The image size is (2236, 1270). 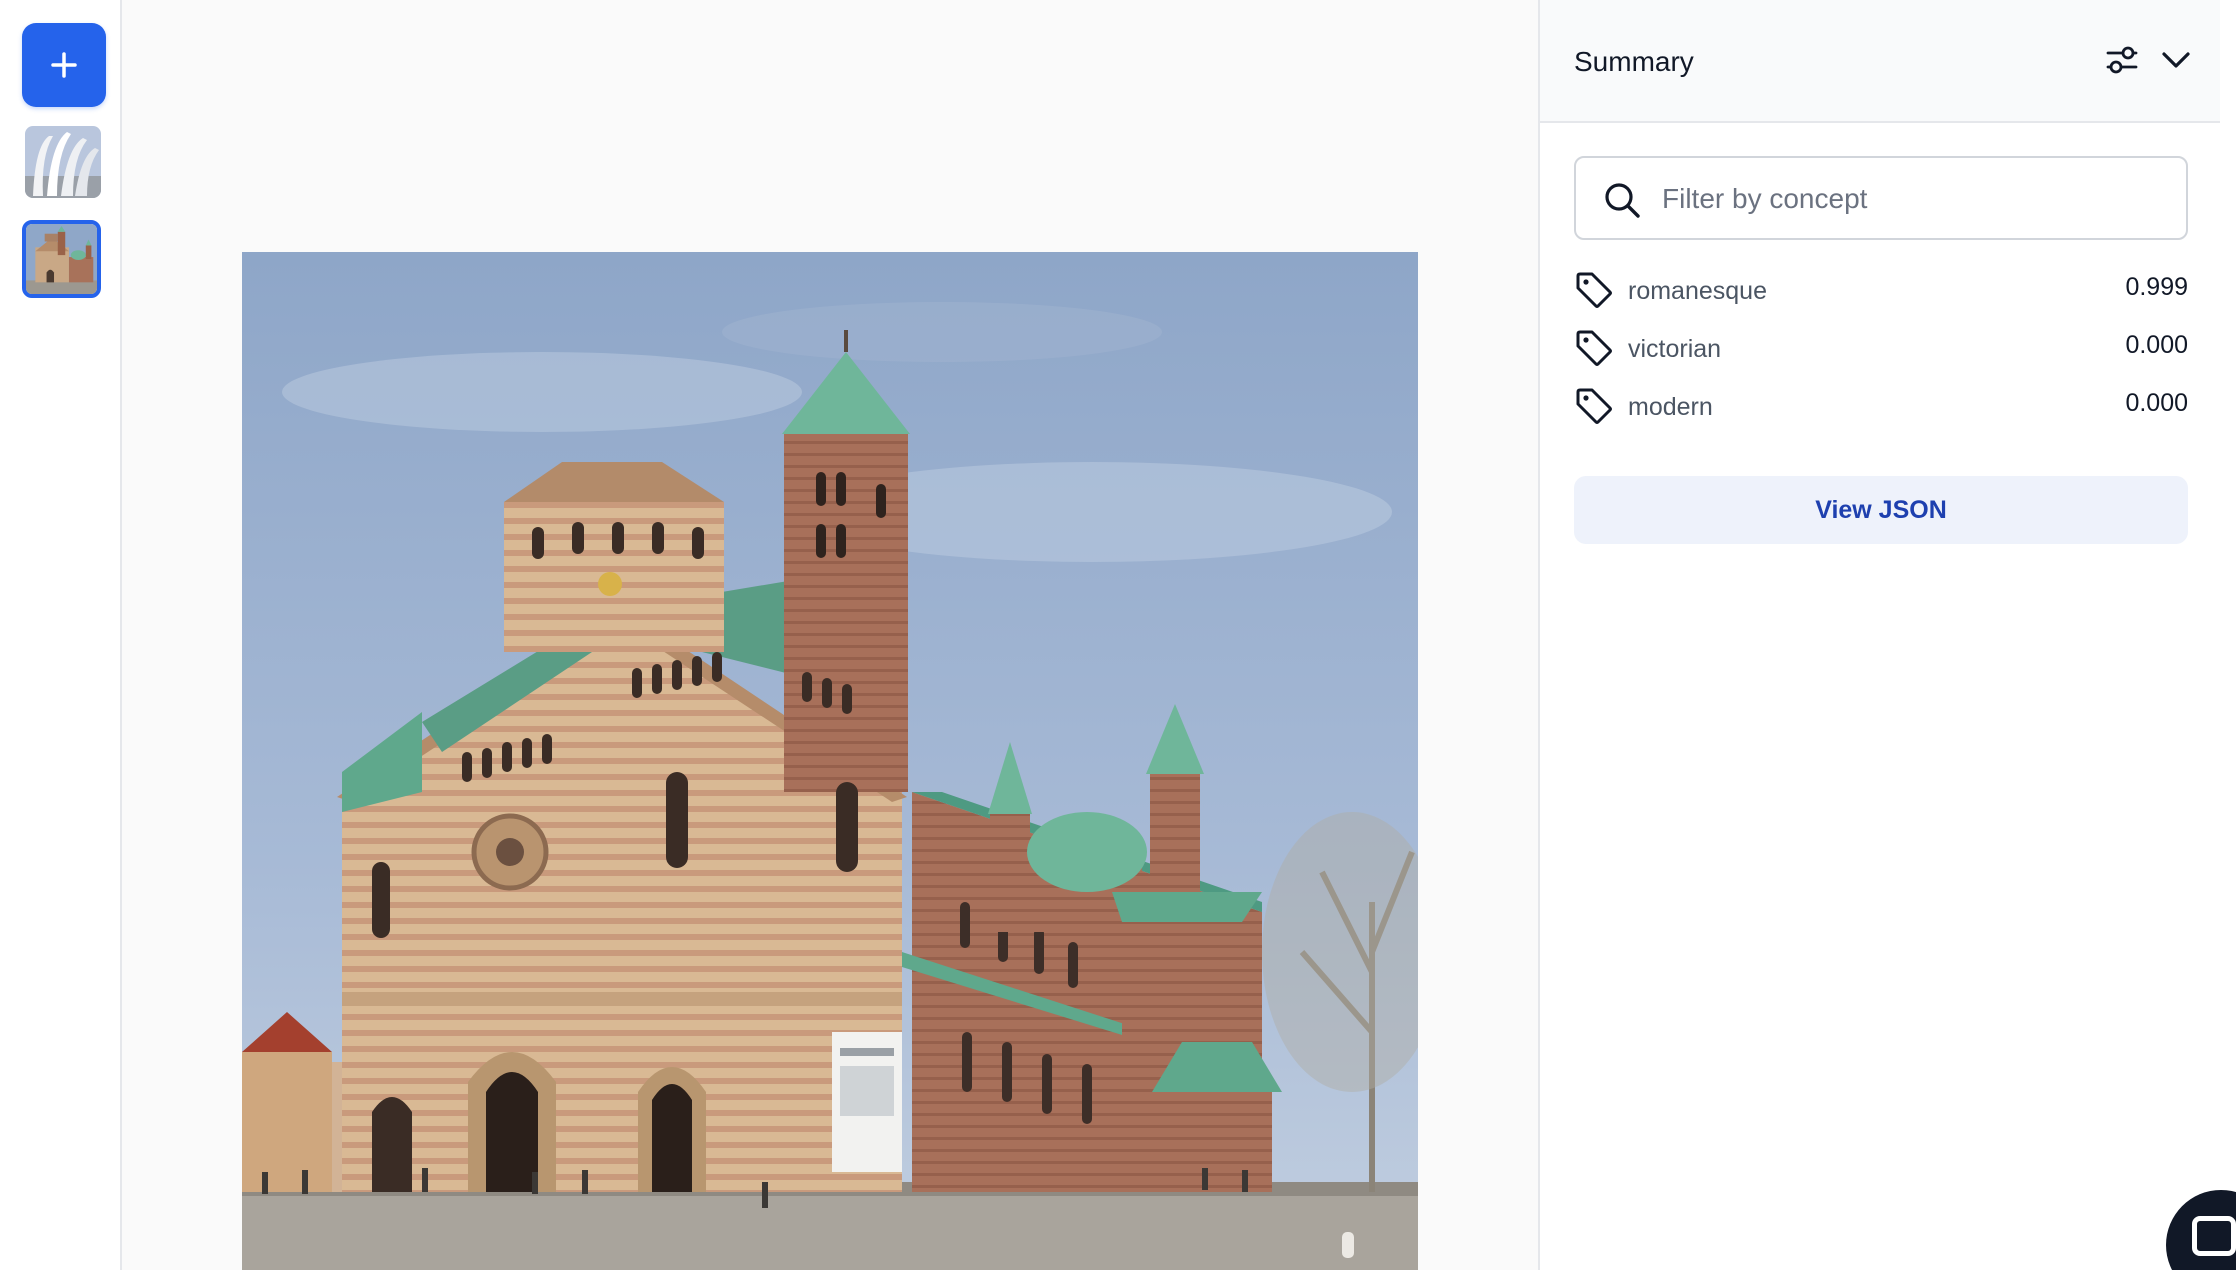 What do you see at coordinates (1881, 411) in the screenshot?
I see `concept-row: modern 0.000` at bounding box center [1881, 411].